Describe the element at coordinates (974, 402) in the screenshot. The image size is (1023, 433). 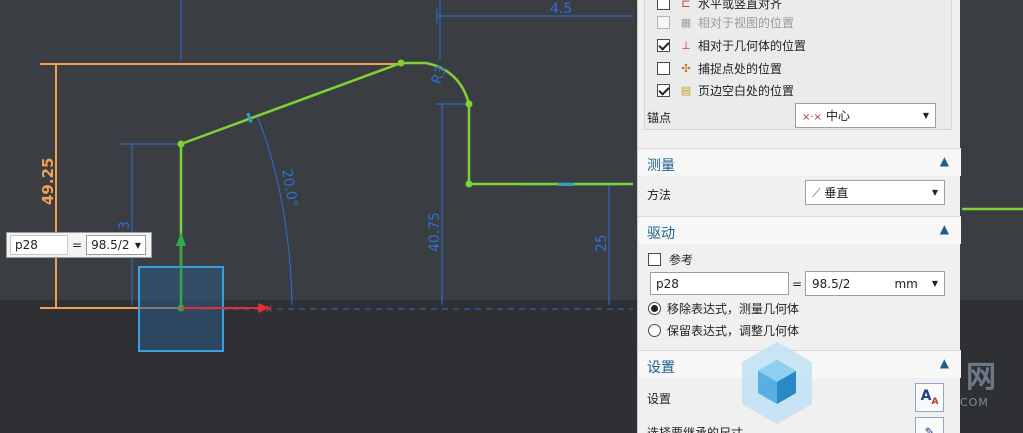
I see `watermark-com: COM` at that location.